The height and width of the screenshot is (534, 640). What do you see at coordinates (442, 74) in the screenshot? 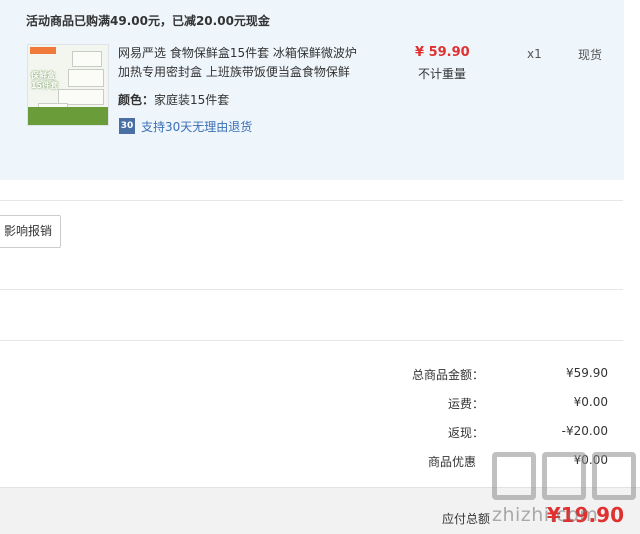
I see `weight-note: 不计重量` at bounding box center [442, 74].